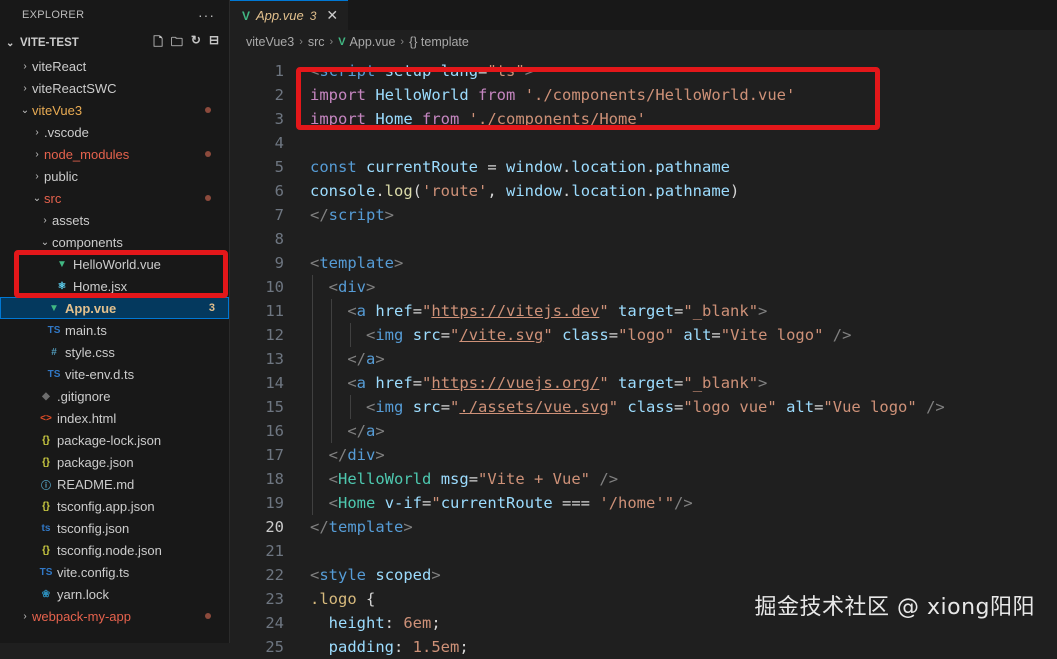  Describe the element at coordinates (66, 132) in the screenshot. I see `tree-item-label: .vscode` at that location.